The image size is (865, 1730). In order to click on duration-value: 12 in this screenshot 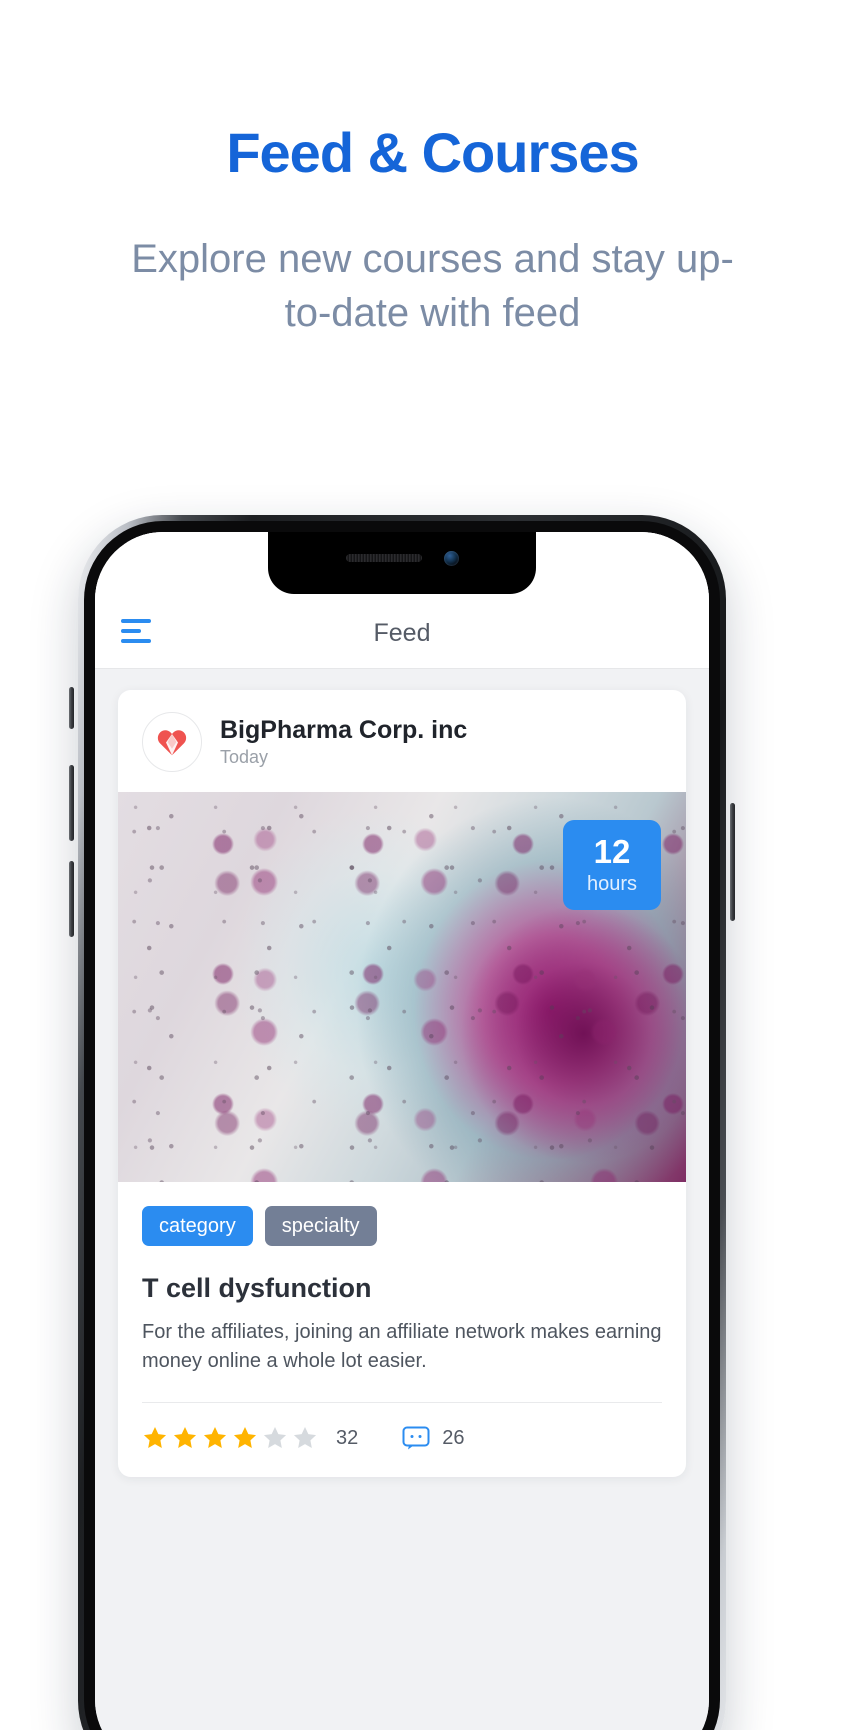, I will do `click(612, 851)`.